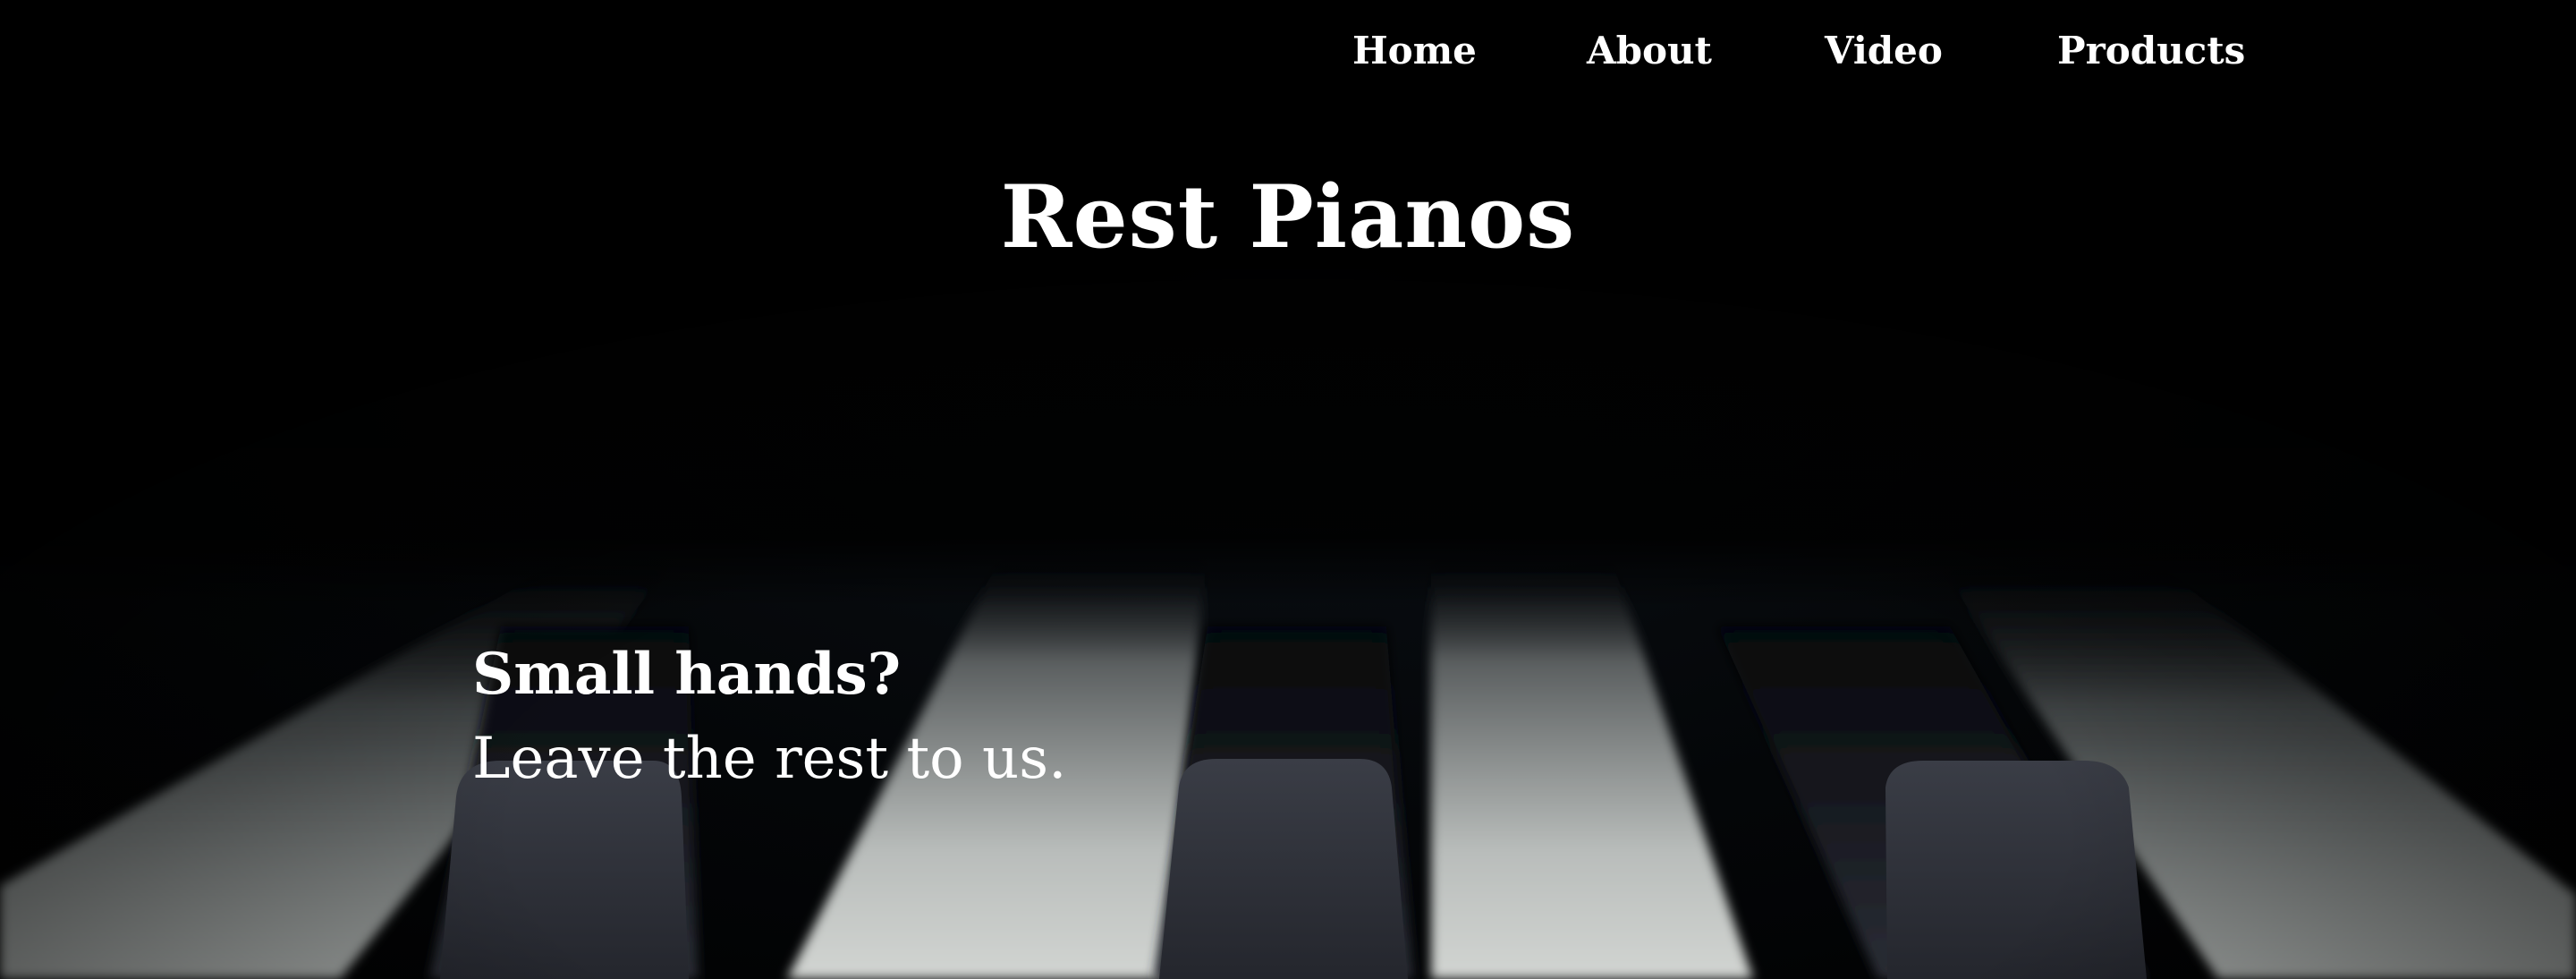 This screenshot has width=2576, height=979. Describe the element at coordinates (2151, 51) in the screenshot. I see `nav-link-products: Products` at that location.